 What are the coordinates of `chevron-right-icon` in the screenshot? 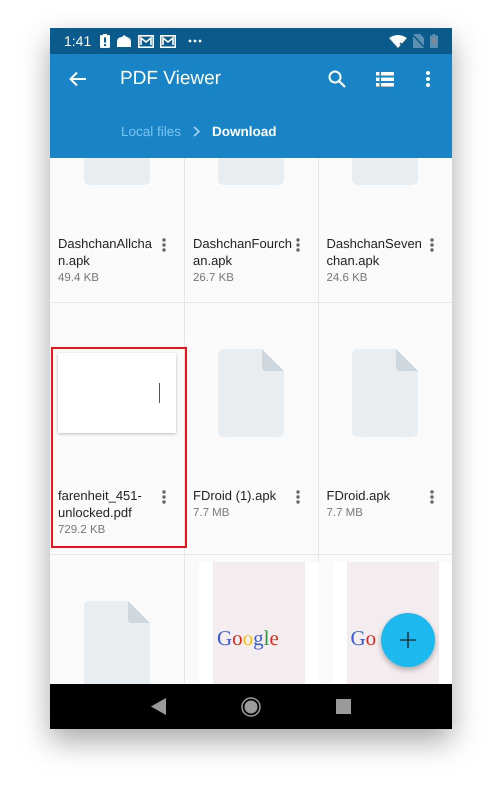 It's located at (196, 131).